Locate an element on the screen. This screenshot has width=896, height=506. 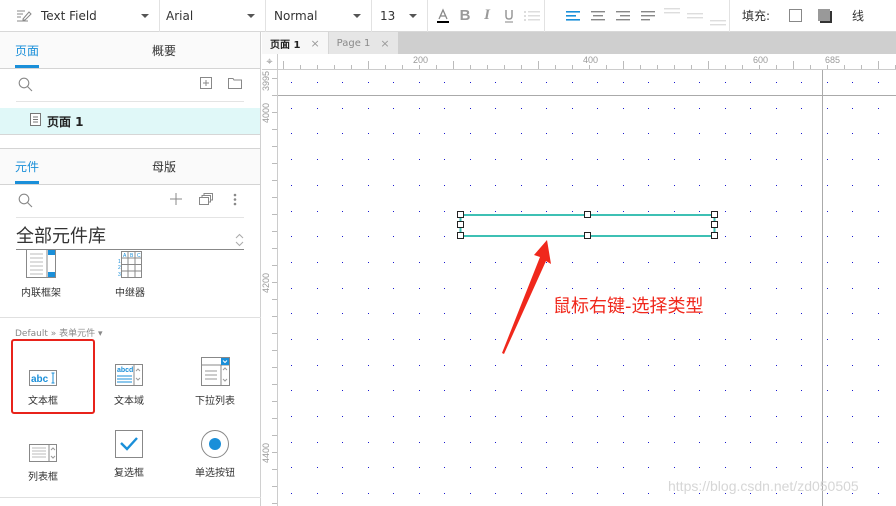
italic-icon: I is located at coordinates (487, 16).